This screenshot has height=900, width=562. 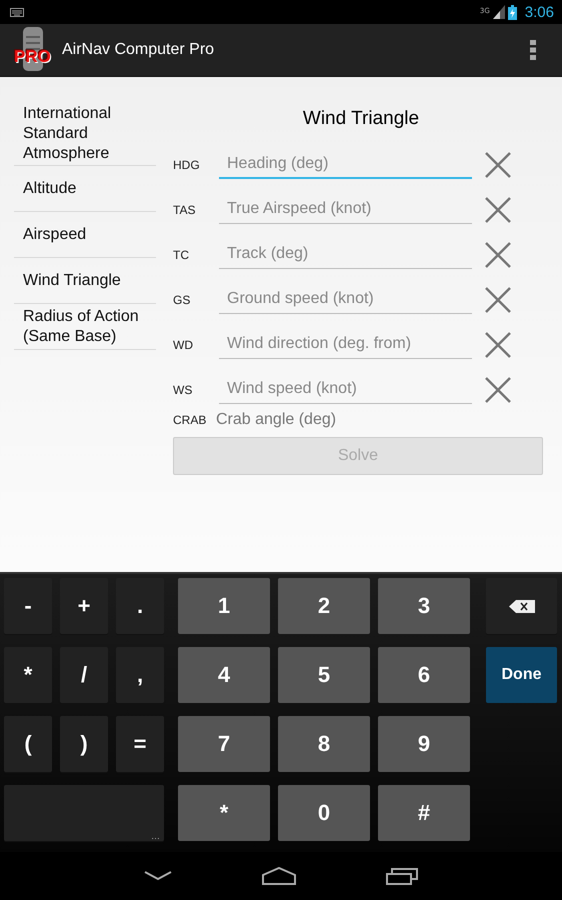 What do you see at coordinates (140, 744) in the screenshot?
I see `keyboard-key: =` at bounding box center [140, 744].